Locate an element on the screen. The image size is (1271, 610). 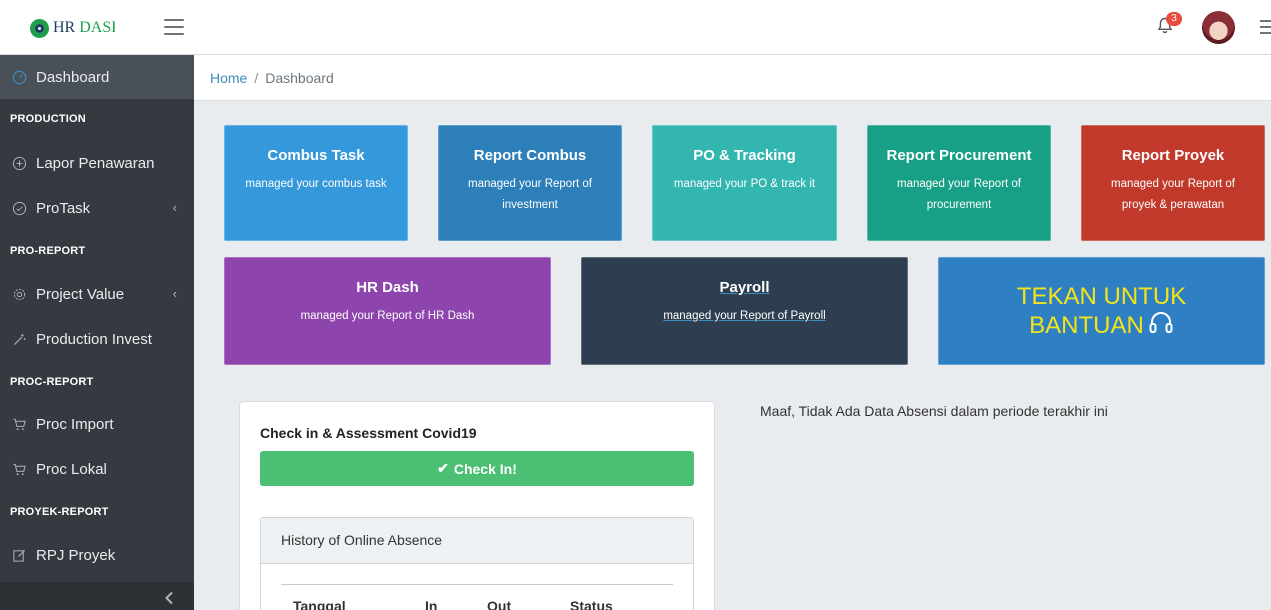
dashboard-icon is located at coordinates (19, 77).